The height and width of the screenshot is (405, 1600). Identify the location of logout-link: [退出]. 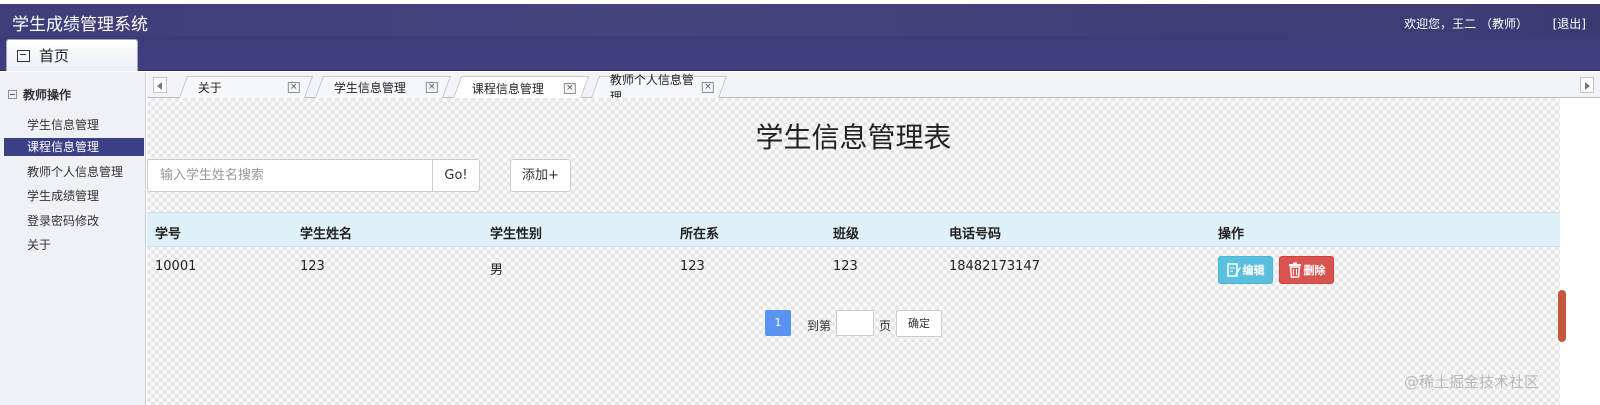
(1569, 23).